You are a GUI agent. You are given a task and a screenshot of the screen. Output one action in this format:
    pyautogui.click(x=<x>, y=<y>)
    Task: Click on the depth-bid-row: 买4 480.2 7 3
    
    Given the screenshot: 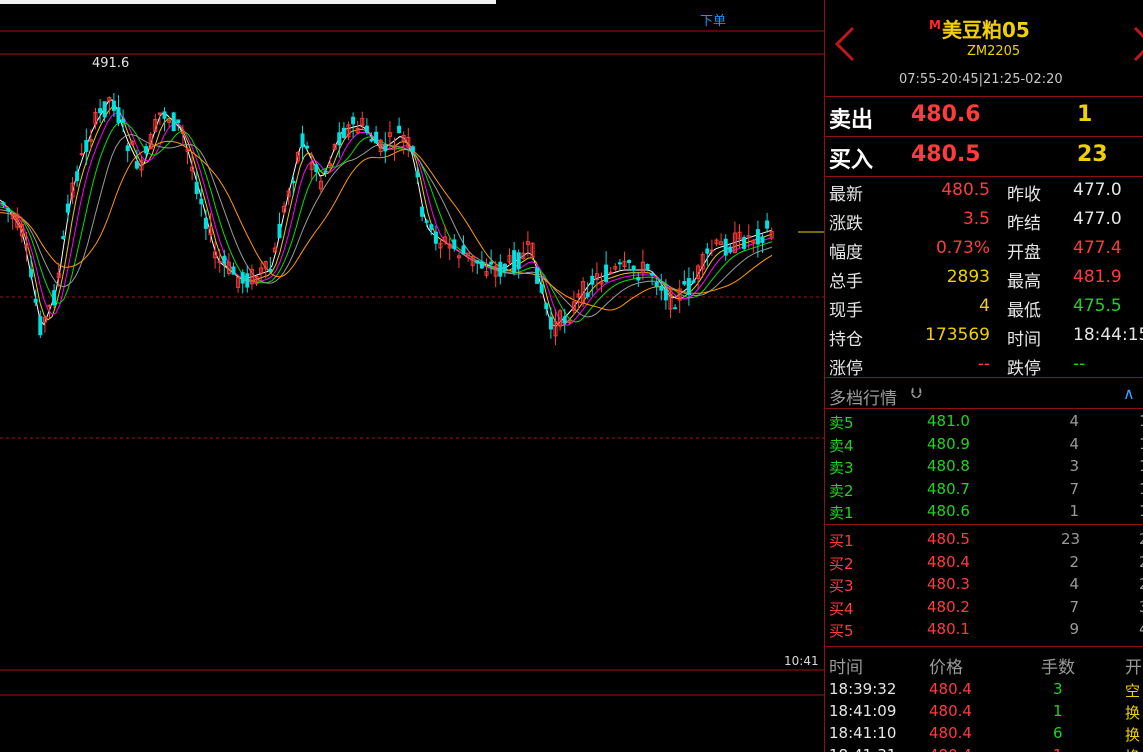 What is the action you would take?
    pyautogui.click(x=984, y=607)
    